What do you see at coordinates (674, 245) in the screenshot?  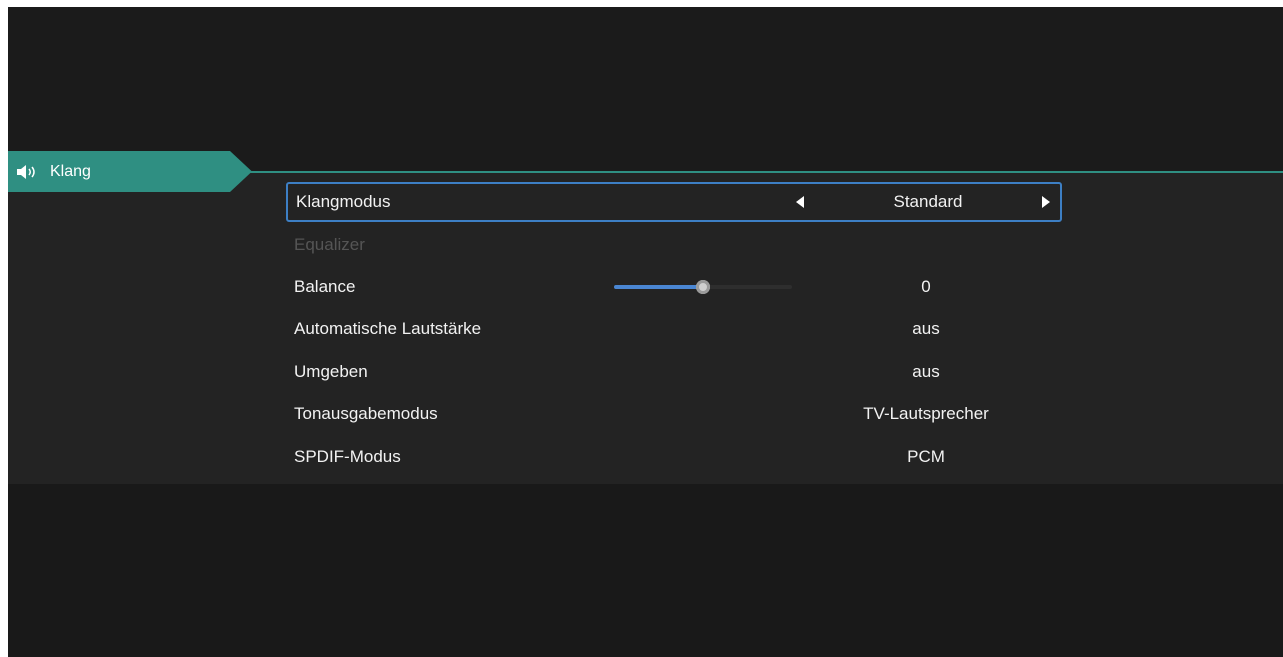 I see `setting-row-equalizer: Equalizer` at bounding box center [674, 245].